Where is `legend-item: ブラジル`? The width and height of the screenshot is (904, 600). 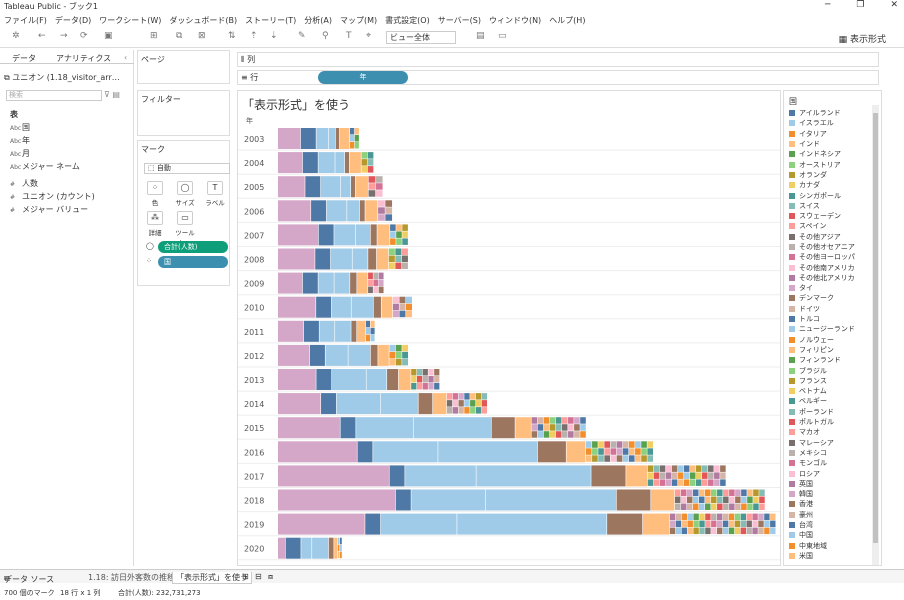
legend-item: ブラジル is located at coordinates (822, 370).